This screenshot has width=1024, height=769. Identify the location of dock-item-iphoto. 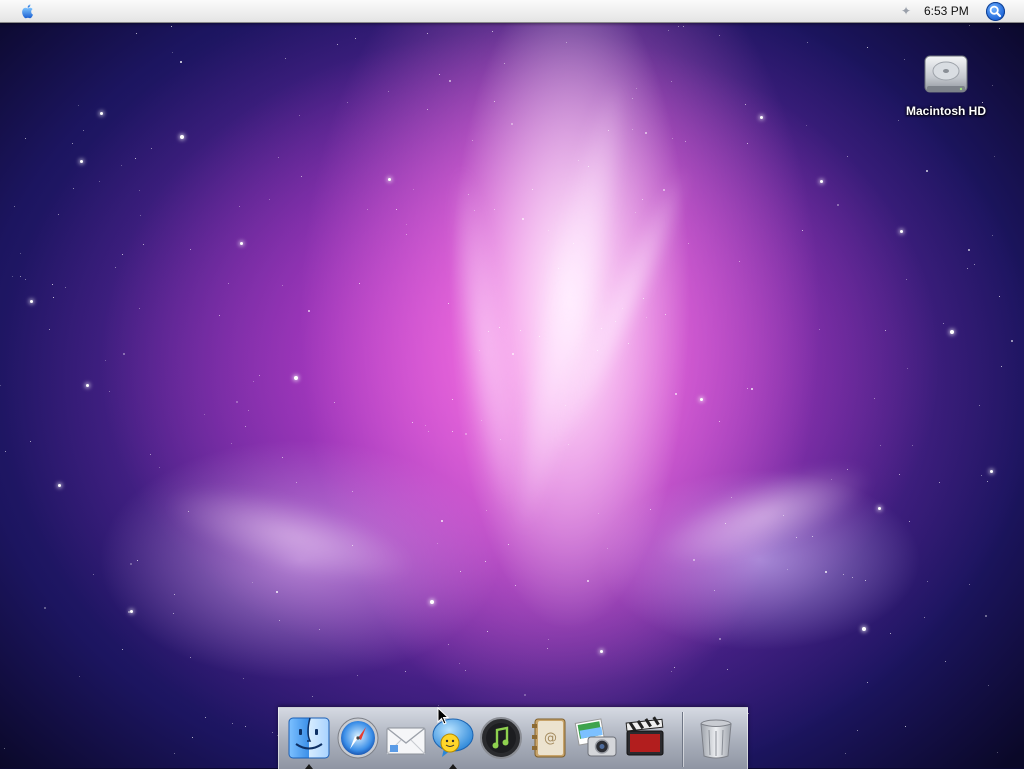
(597, 738).